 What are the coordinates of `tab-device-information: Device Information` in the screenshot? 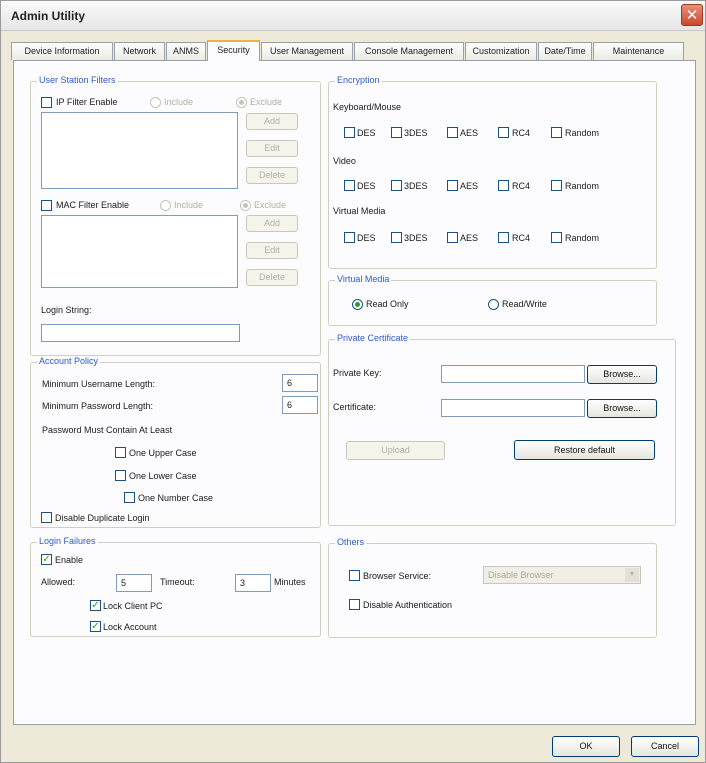 It's located at (62, 51).